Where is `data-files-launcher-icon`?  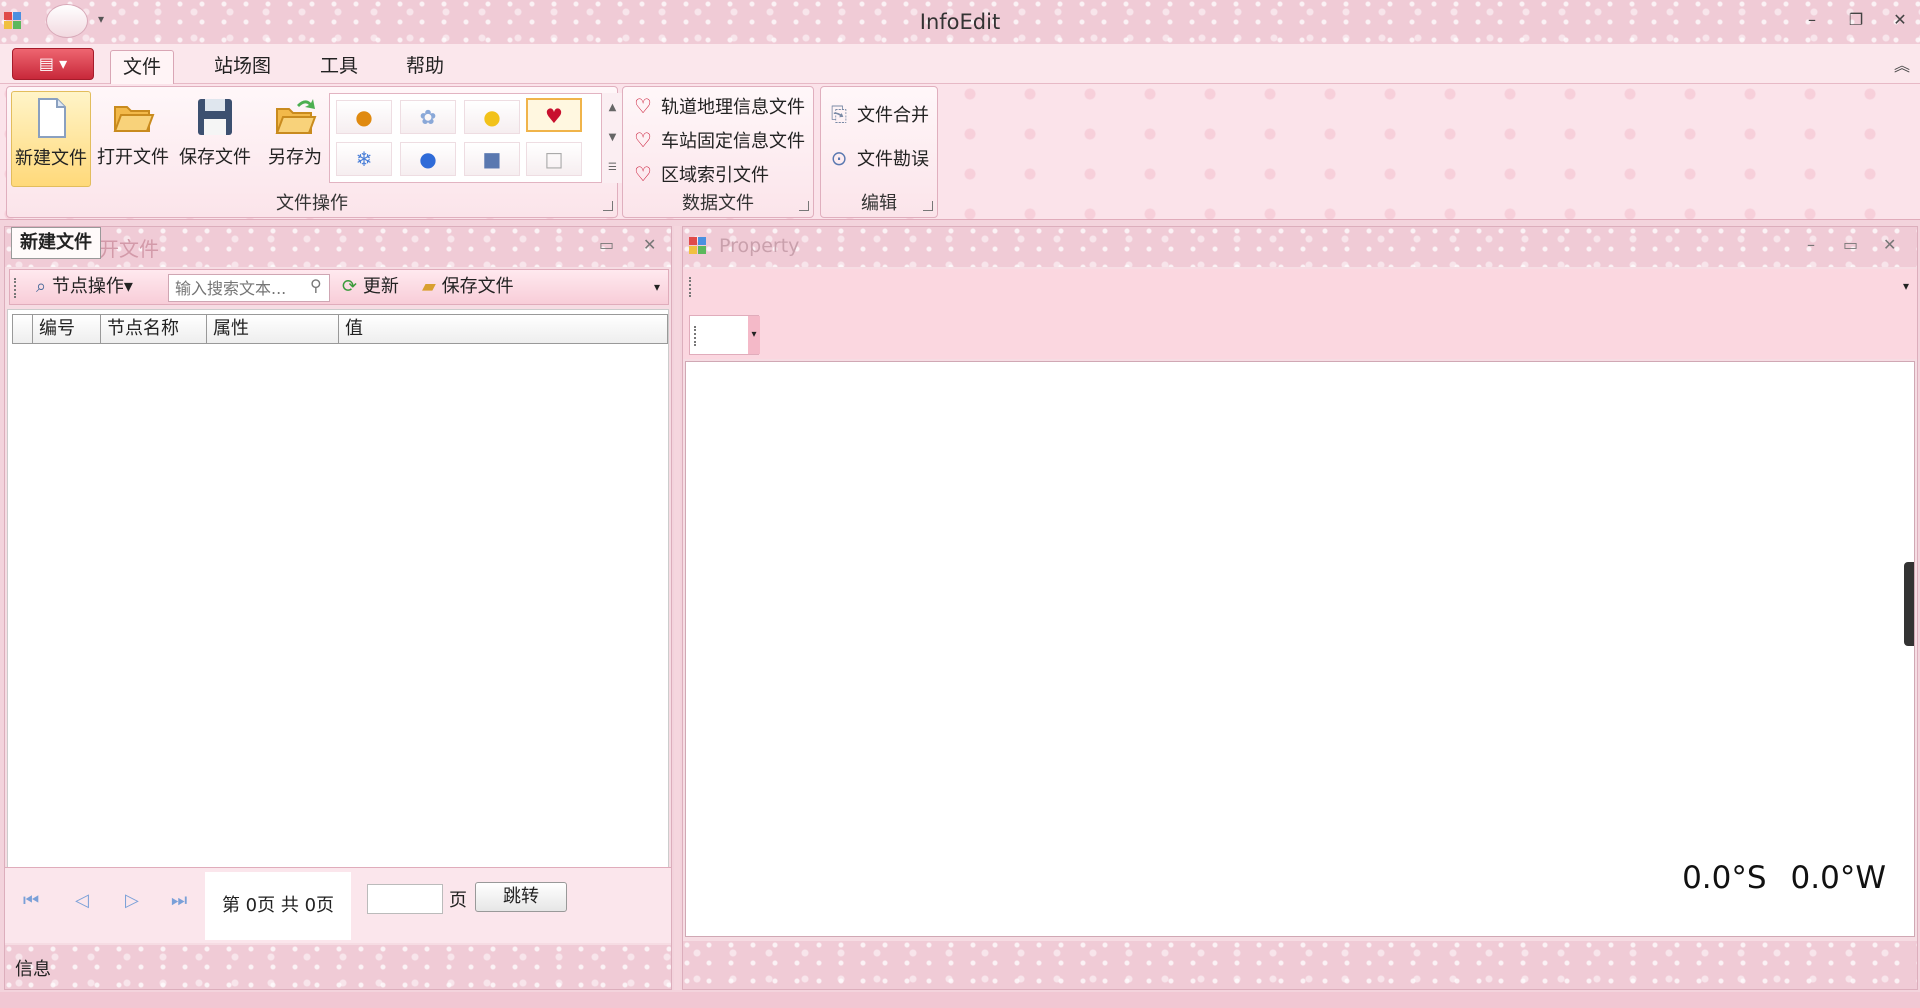
data-files-launcher-icon is located at coordinates (804, 206).